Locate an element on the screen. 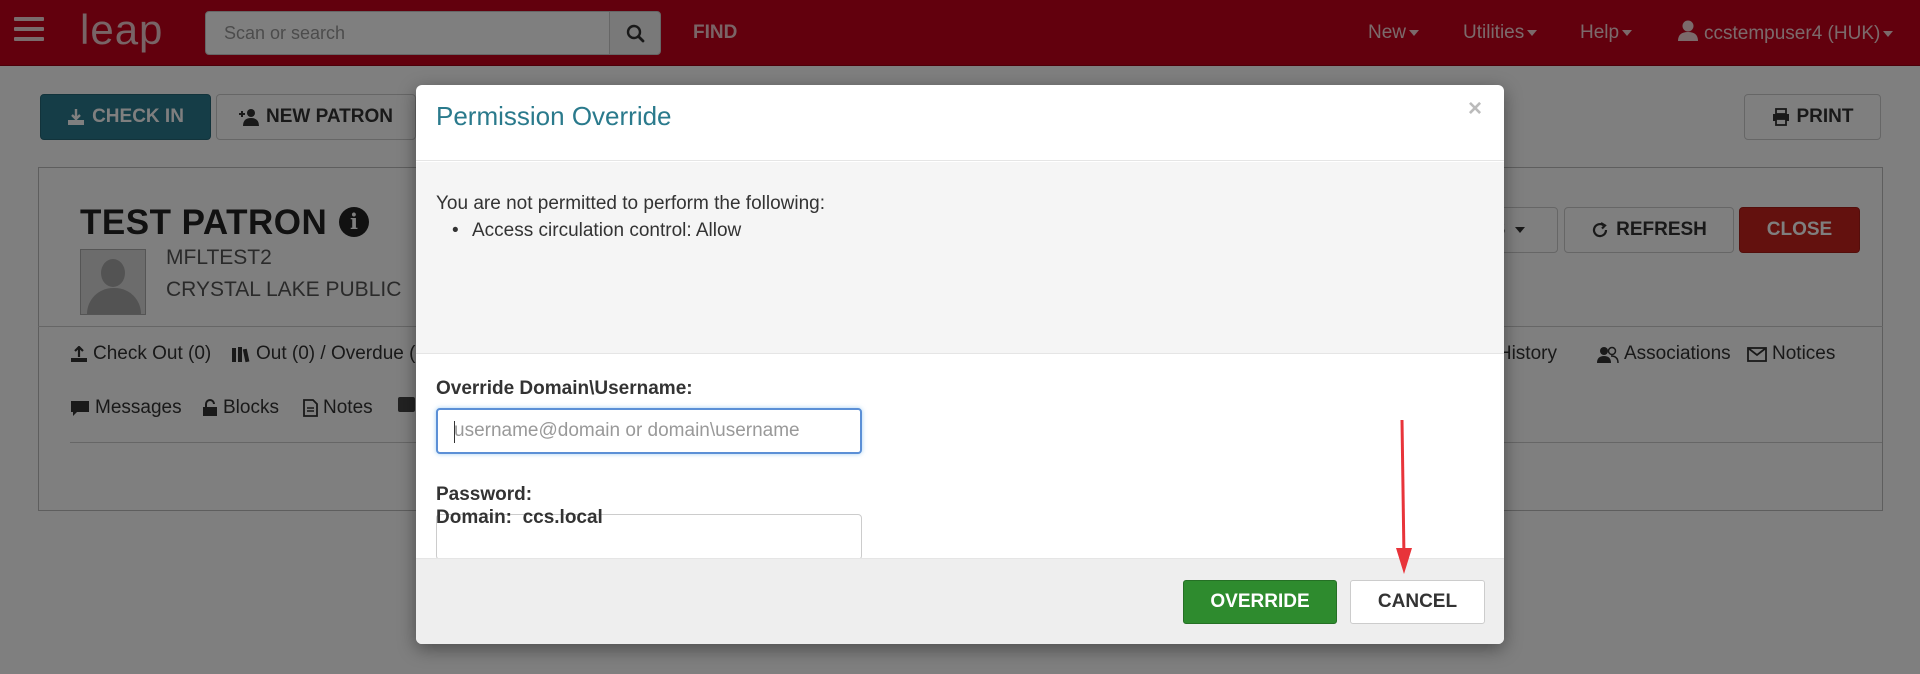 Image resolution: width=1920 pixels, height=674 pixels. modal-header: Permission Override × is located at coordinates (960, 123).